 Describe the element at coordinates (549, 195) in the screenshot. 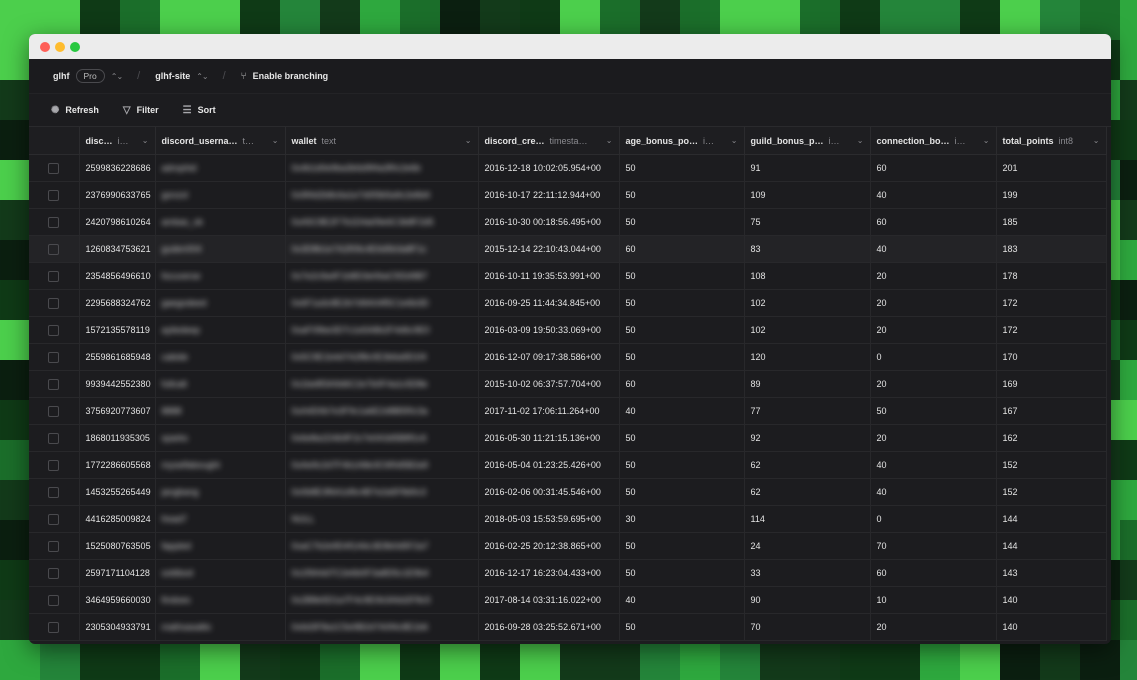

I see `cell-created: 2016-10-17 22:11:12.944+00` at that location.